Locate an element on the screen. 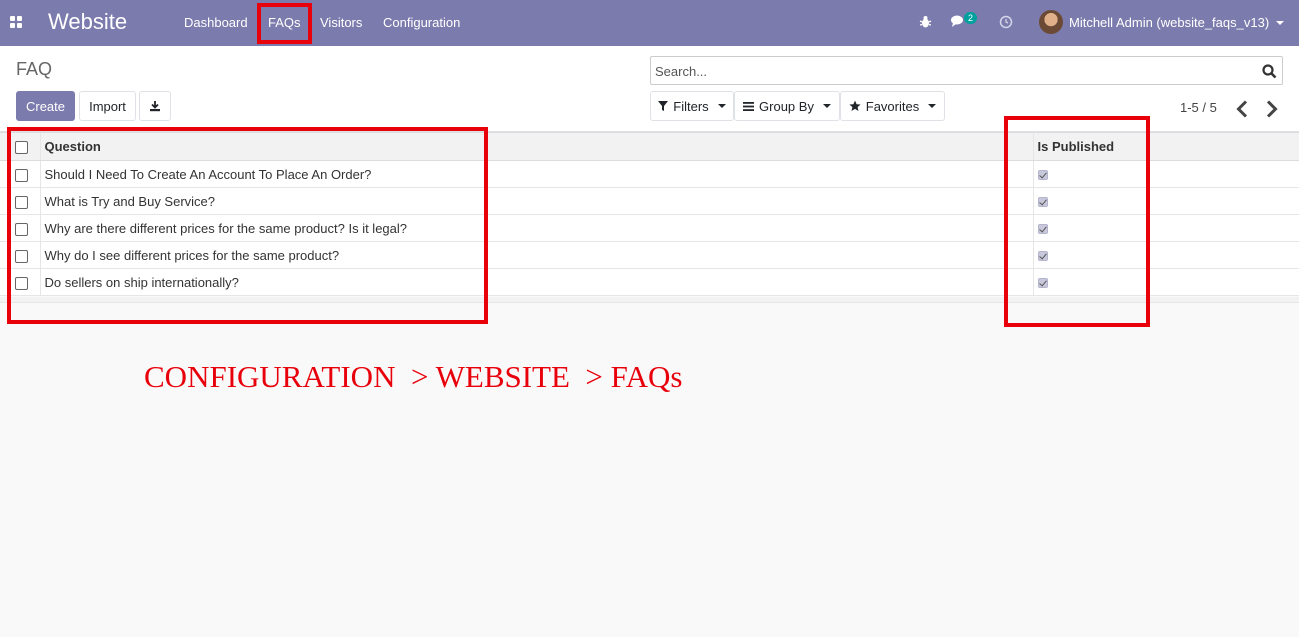 This screenshot has height=637, width=1299. menu-configuration: Configuration is located at coordinates (421, 22).